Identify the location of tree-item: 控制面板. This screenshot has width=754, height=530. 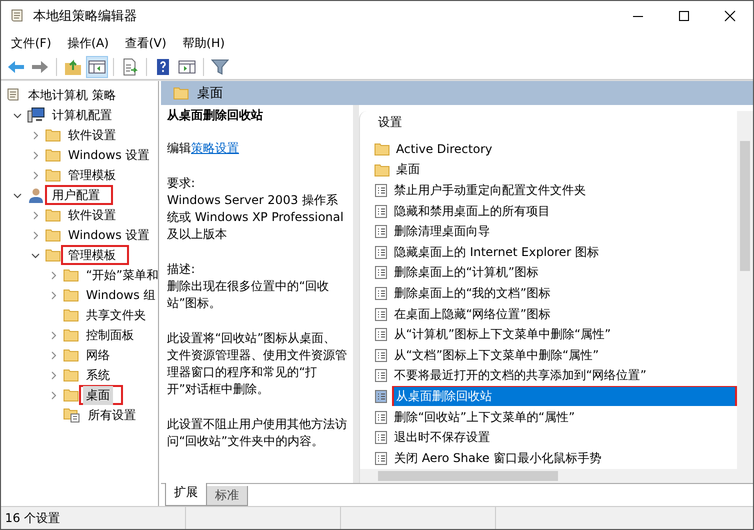
(110, 335).